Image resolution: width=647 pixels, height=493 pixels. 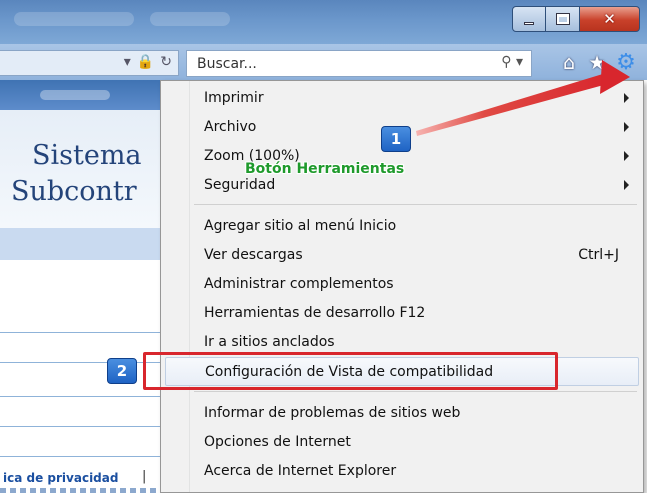 I want to click on annotation-arrow, so click(x=523, y=98).